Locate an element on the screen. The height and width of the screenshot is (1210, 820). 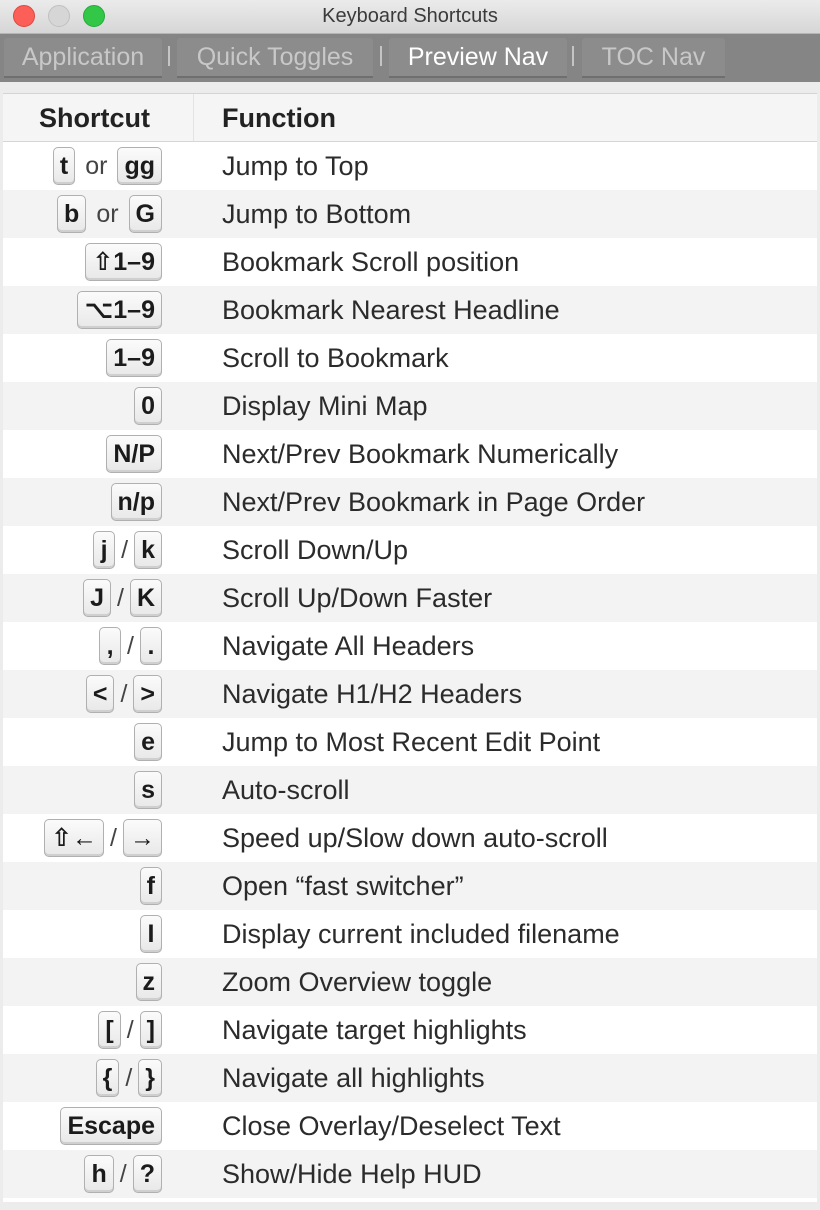
shortcut-cell: h /? is located at coordinates (123, 1174).